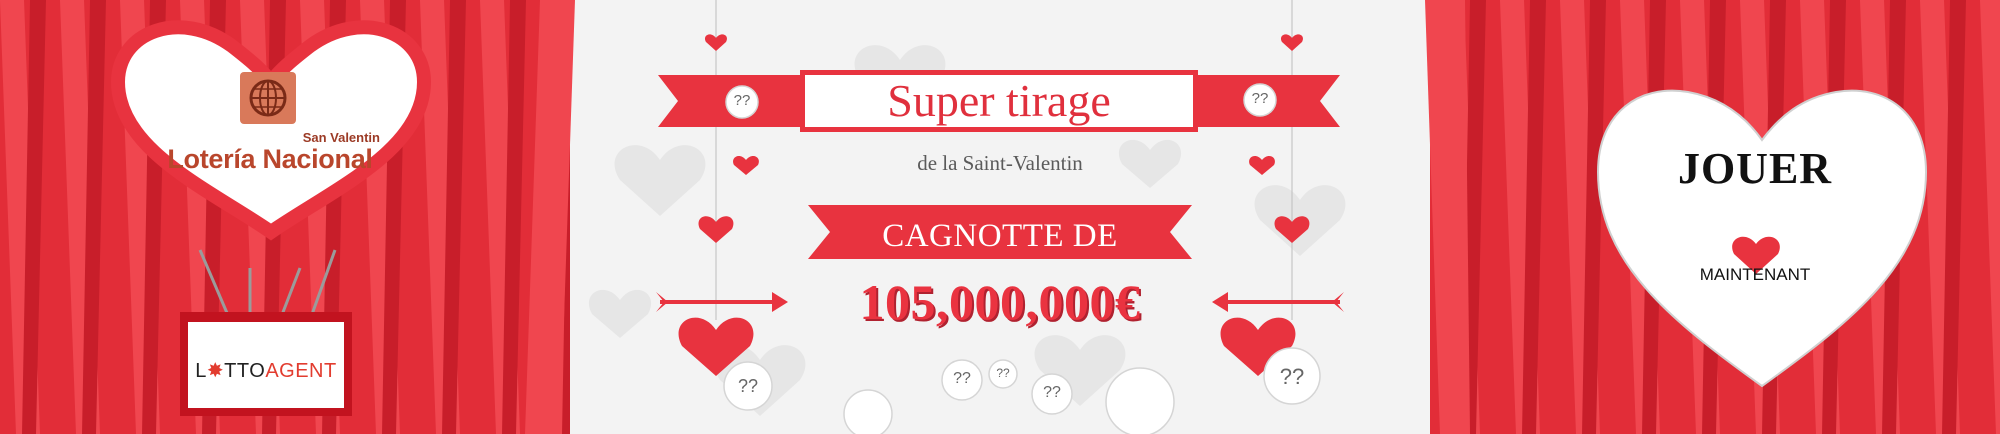  Describe the element at coordinates (1755, 168) in the screenshot. I see `play-now-button: JOUER` at that location.